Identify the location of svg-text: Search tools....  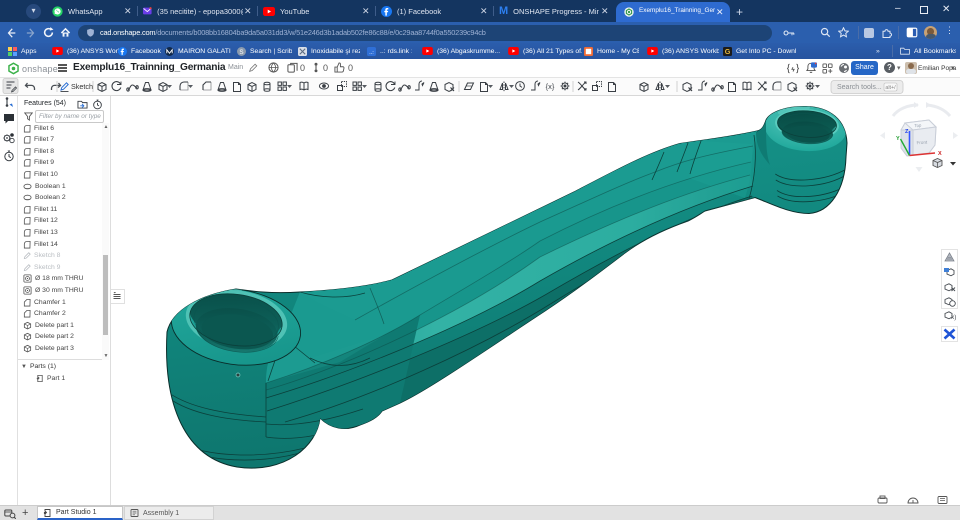
(859, 87).